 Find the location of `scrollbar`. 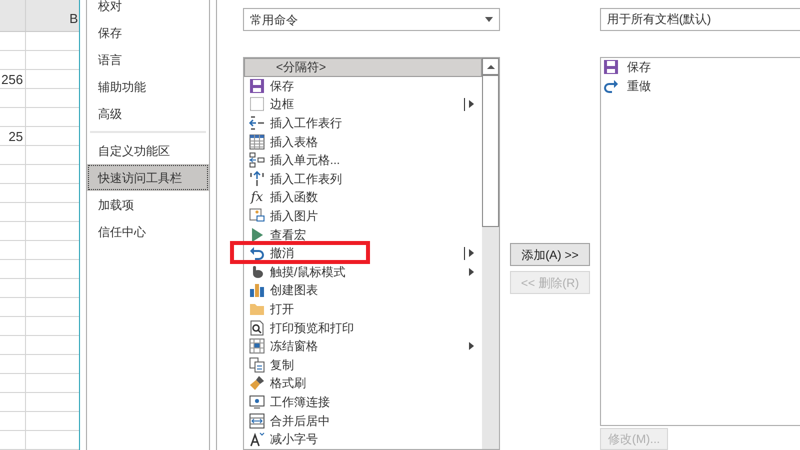

scrollbar is located at coordinates (490, 253).